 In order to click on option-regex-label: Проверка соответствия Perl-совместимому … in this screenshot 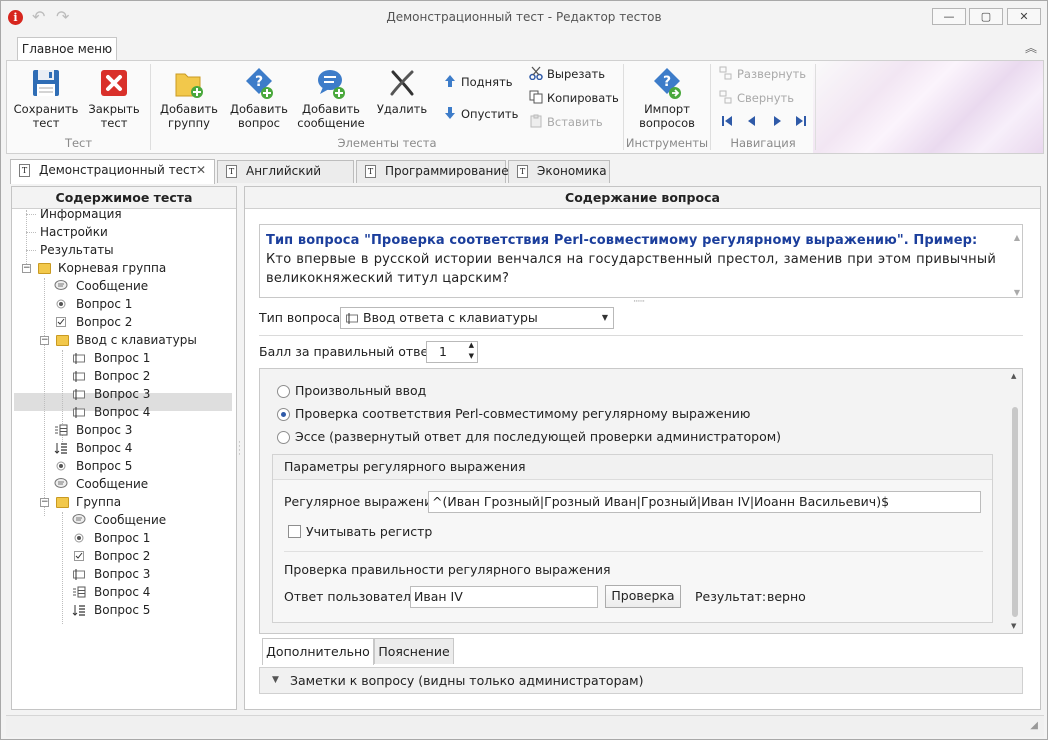, I will do `click(522, 413)`.